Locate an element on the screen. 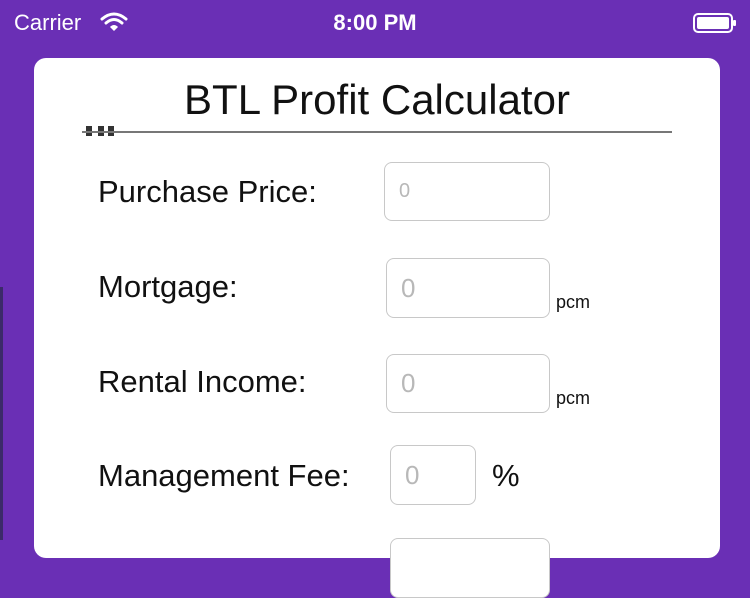  page-title: BTL Profit Calculator is located at coordinates (377, 99).